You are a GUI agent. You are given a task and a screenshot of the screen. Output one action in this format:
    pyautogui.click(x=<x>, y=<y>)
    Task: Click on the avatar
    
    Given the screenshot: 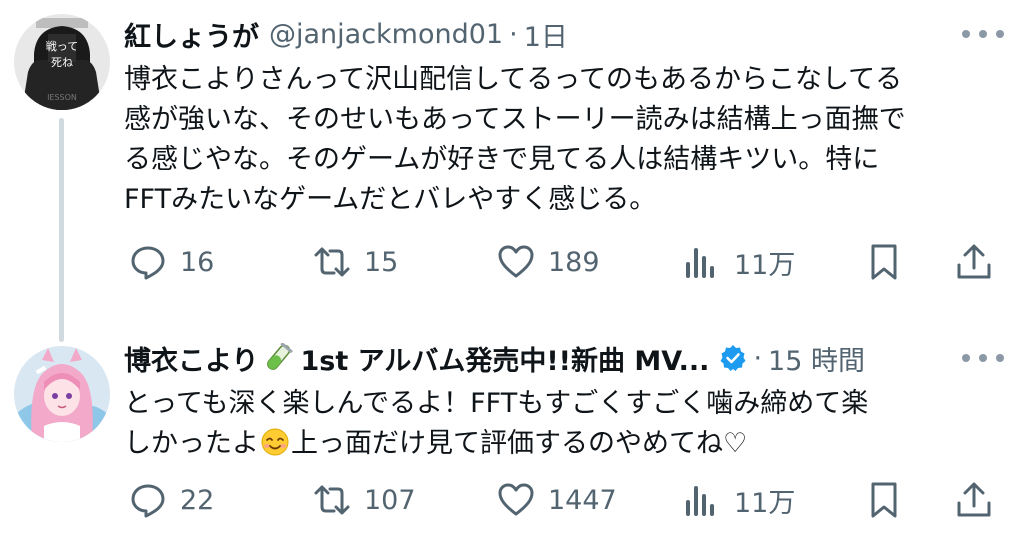 What is the action you would take?
    pyautogui.click(x=62, y=394)
    